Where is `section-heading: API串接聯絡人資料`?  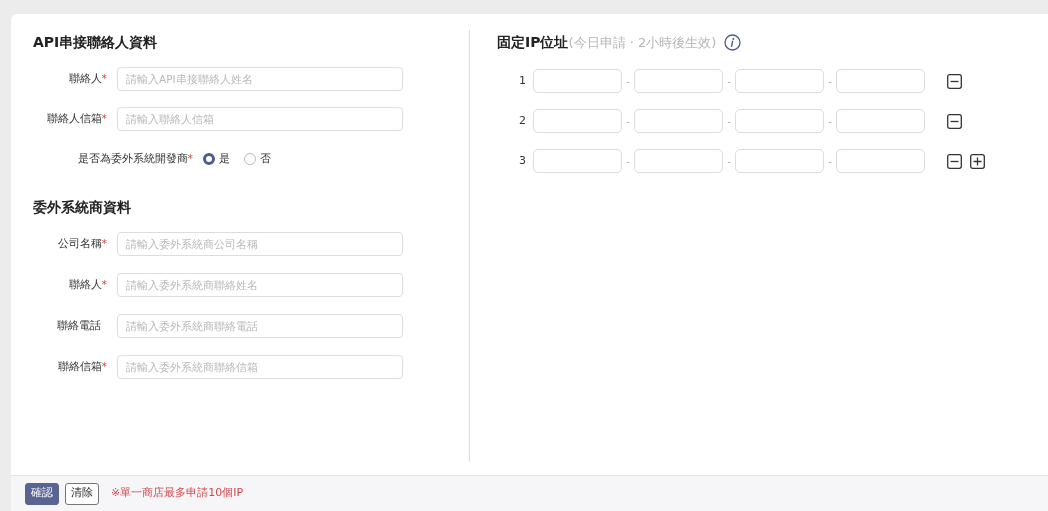
section-heading: API串接聯絡人資料 is located at coordinates (96, 42).